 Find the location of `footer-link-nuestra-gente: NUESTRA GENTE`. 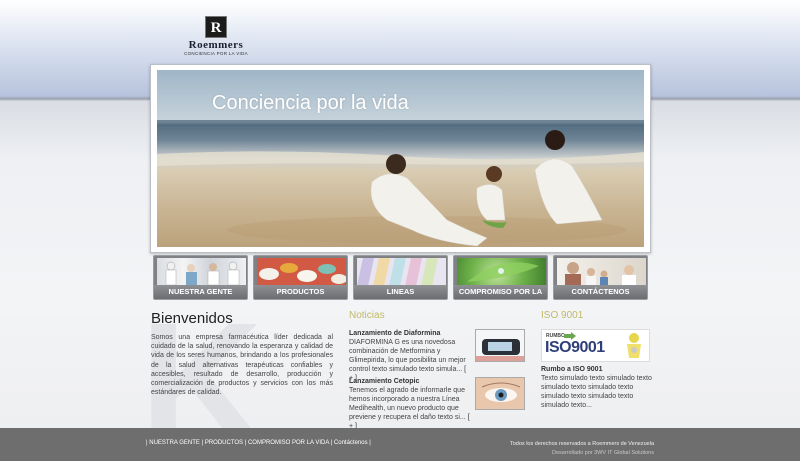

footer-link-nuestra-gente: NUESTRA GENTE is located at coordinates (174, 443).